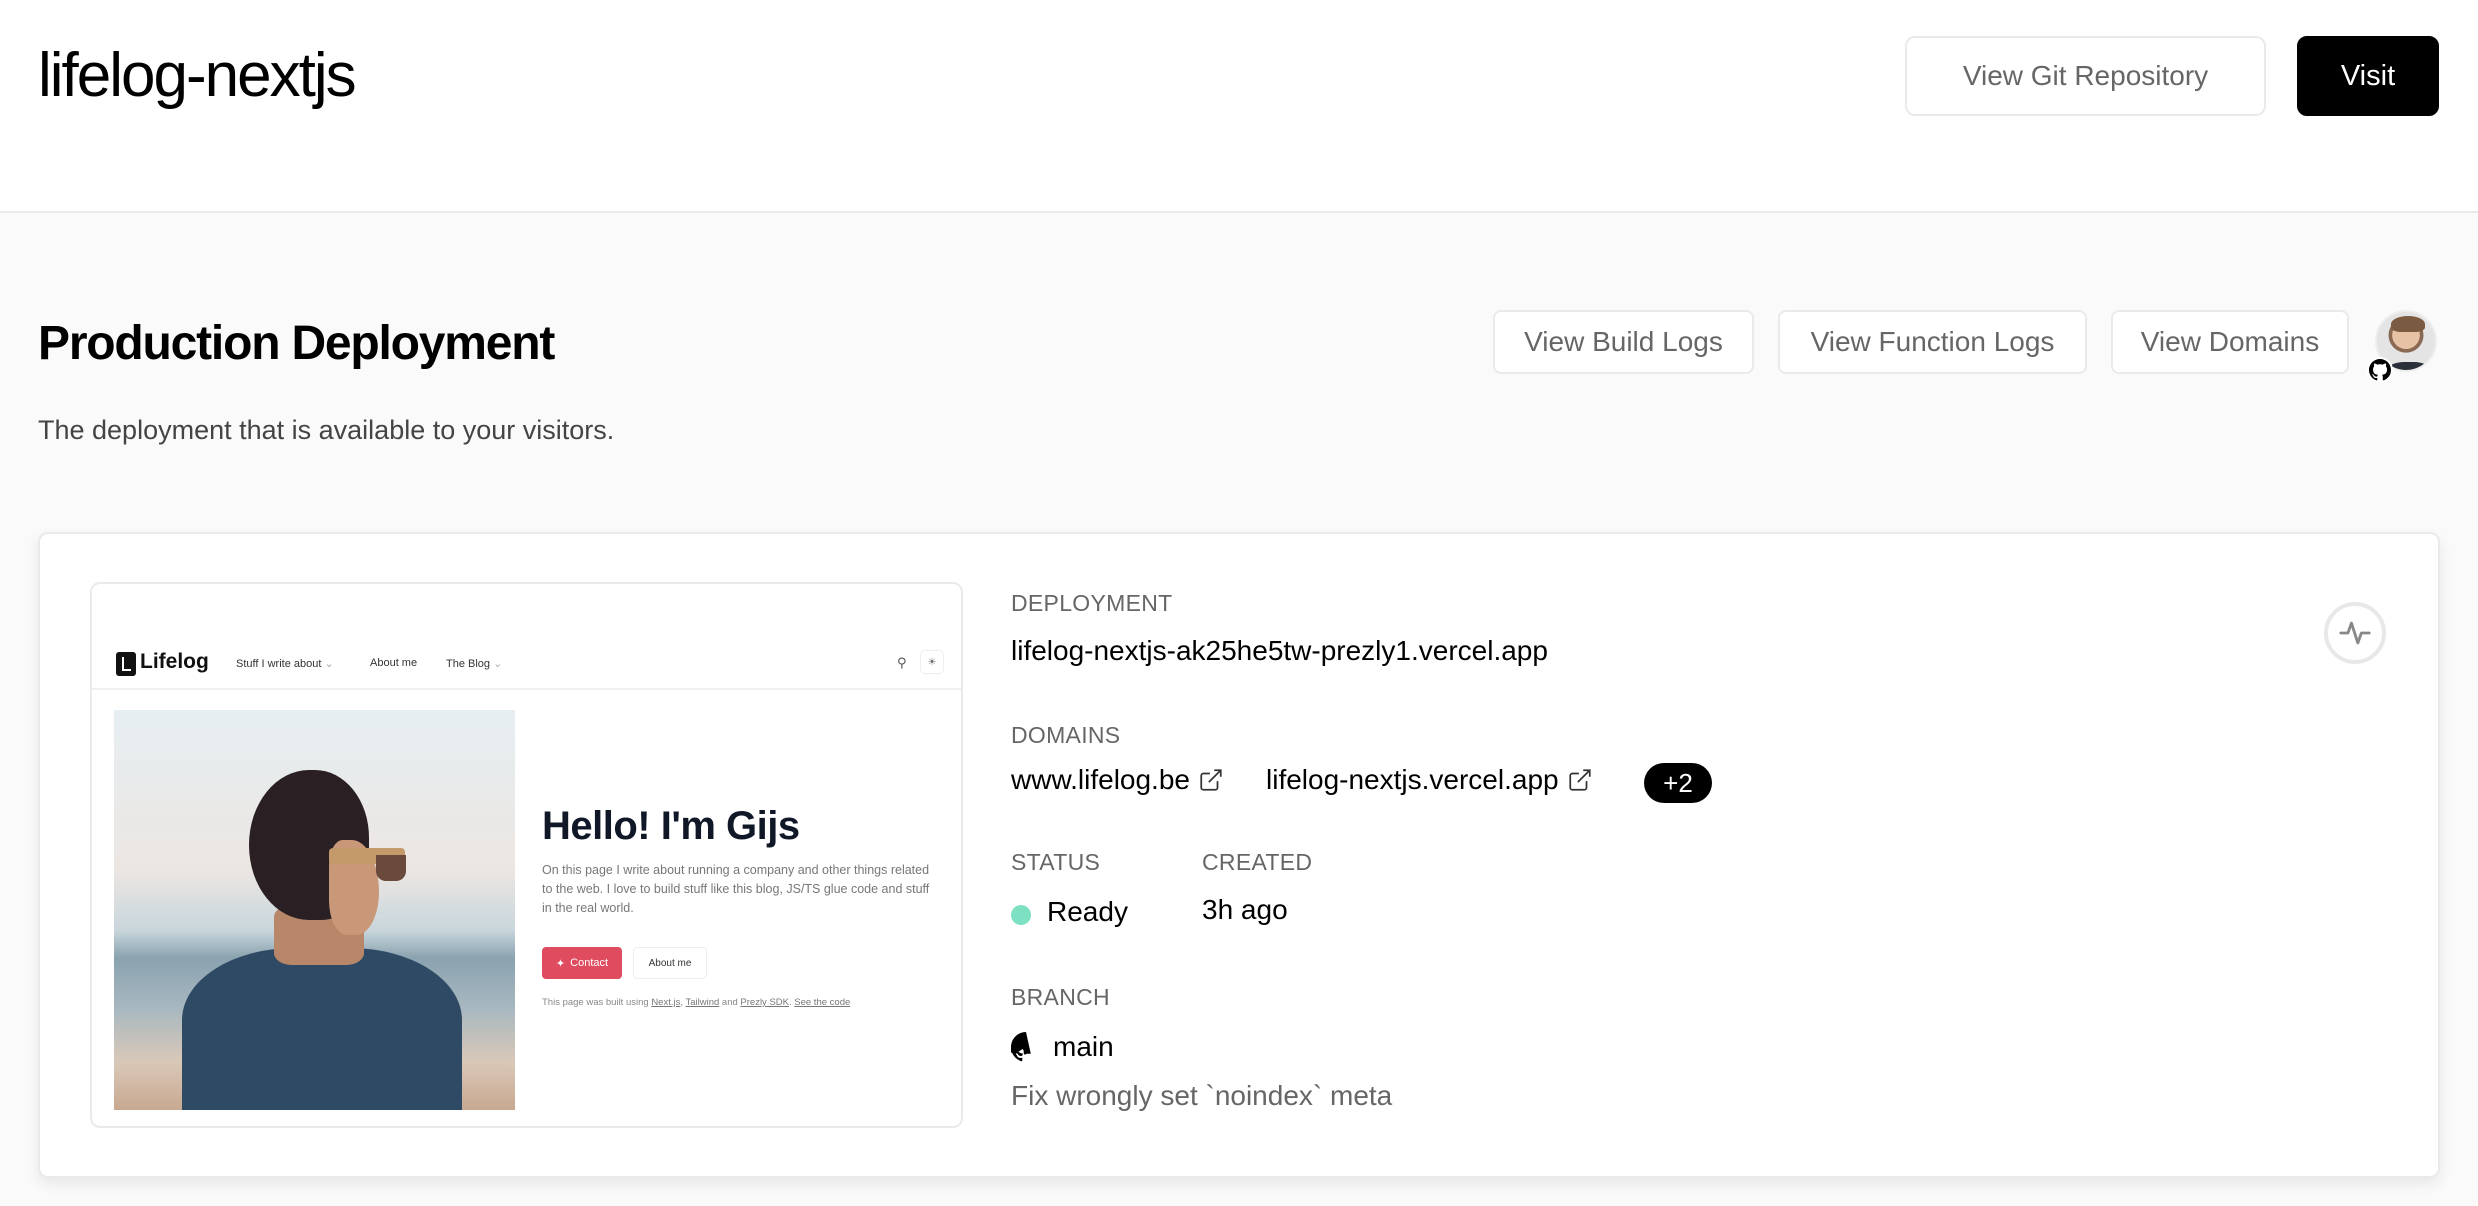 Image resolution: width=2478 pixels, height=1206 pixels. I want to click on branch-label: BRANCH, so click(1060, 997).